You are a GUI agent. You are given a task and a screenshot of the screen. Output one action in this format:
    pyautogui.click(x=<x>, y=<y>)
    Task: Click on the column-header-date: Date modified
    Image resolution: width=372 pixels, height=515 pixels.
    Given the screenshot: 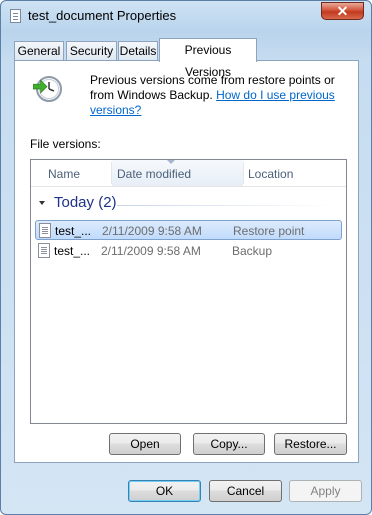 What is the action you would take?
    pyautogui.click(x=177, y=173)
    